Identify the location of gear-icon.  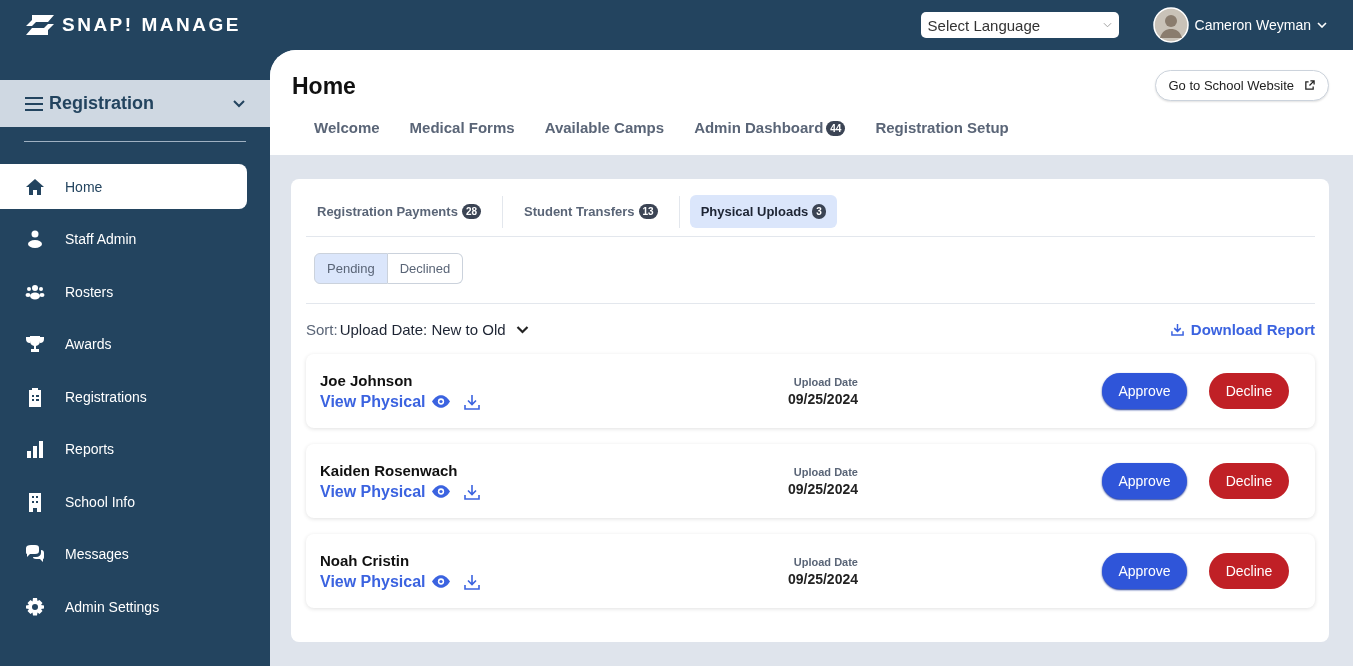
(35, 606).